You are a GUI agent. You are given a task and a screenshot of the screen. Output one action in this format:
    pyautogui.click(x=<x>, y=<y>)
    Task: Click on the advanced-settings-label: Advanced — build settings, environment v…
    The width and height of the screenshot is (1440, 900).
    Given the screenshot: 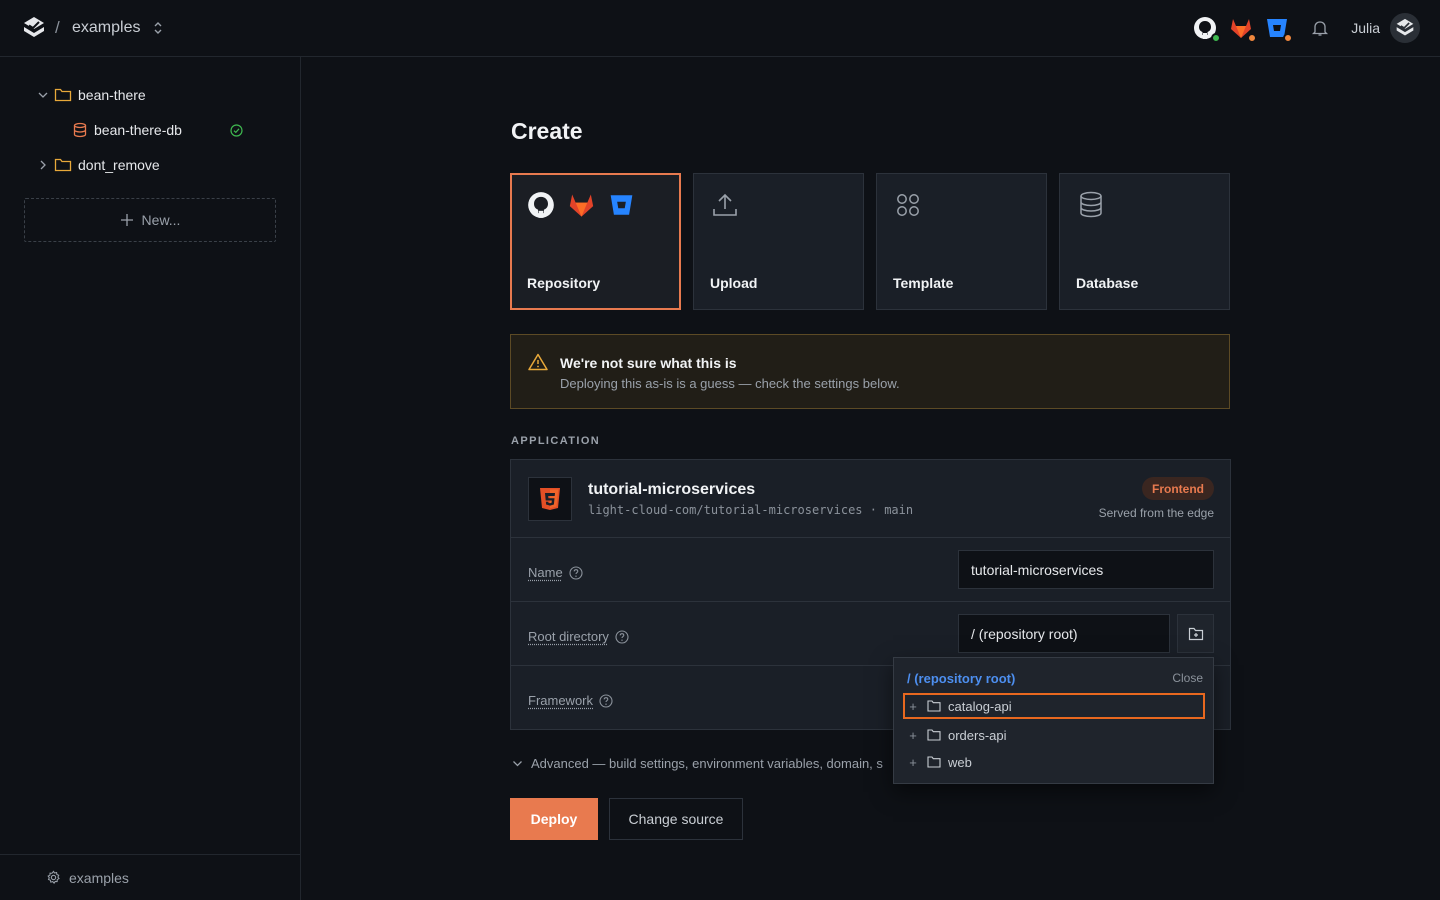 What is the action you would take?
    pyautogui.click(x=707, y=763)
    